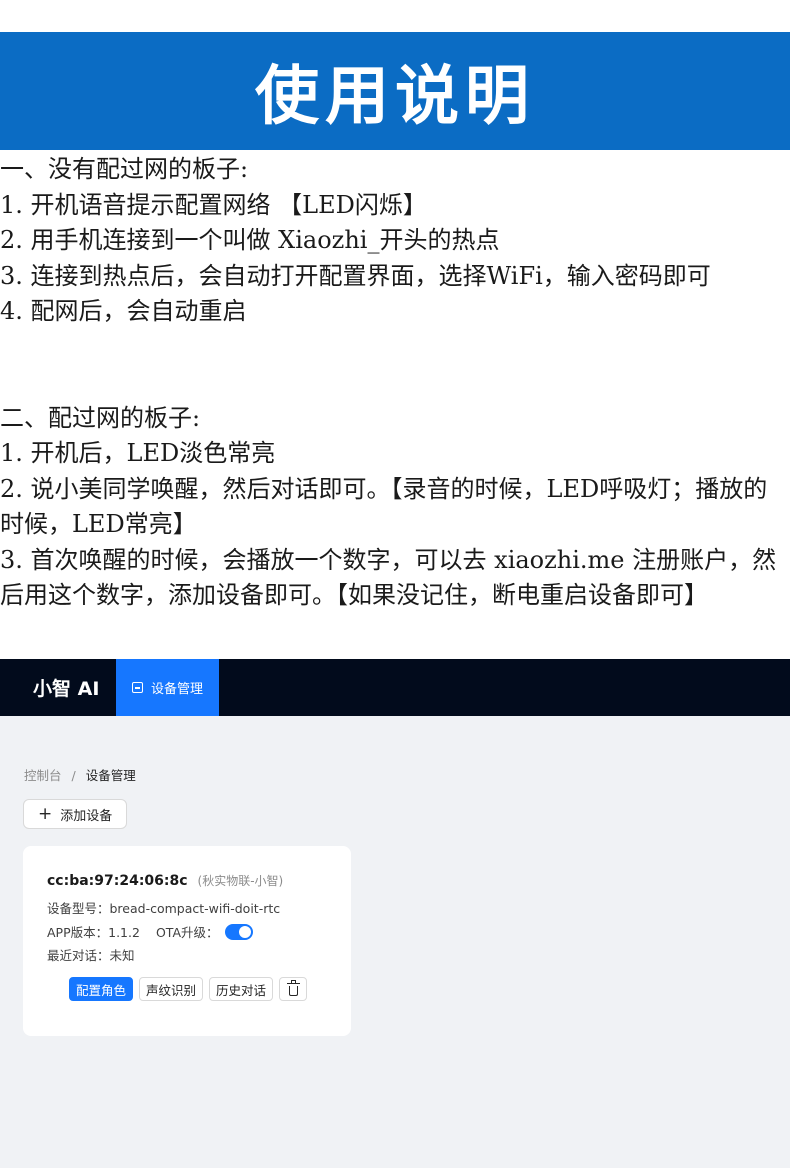 The image size is (790, 1168). I want to click on ota-label: OTA升级：, so click(187, 932).